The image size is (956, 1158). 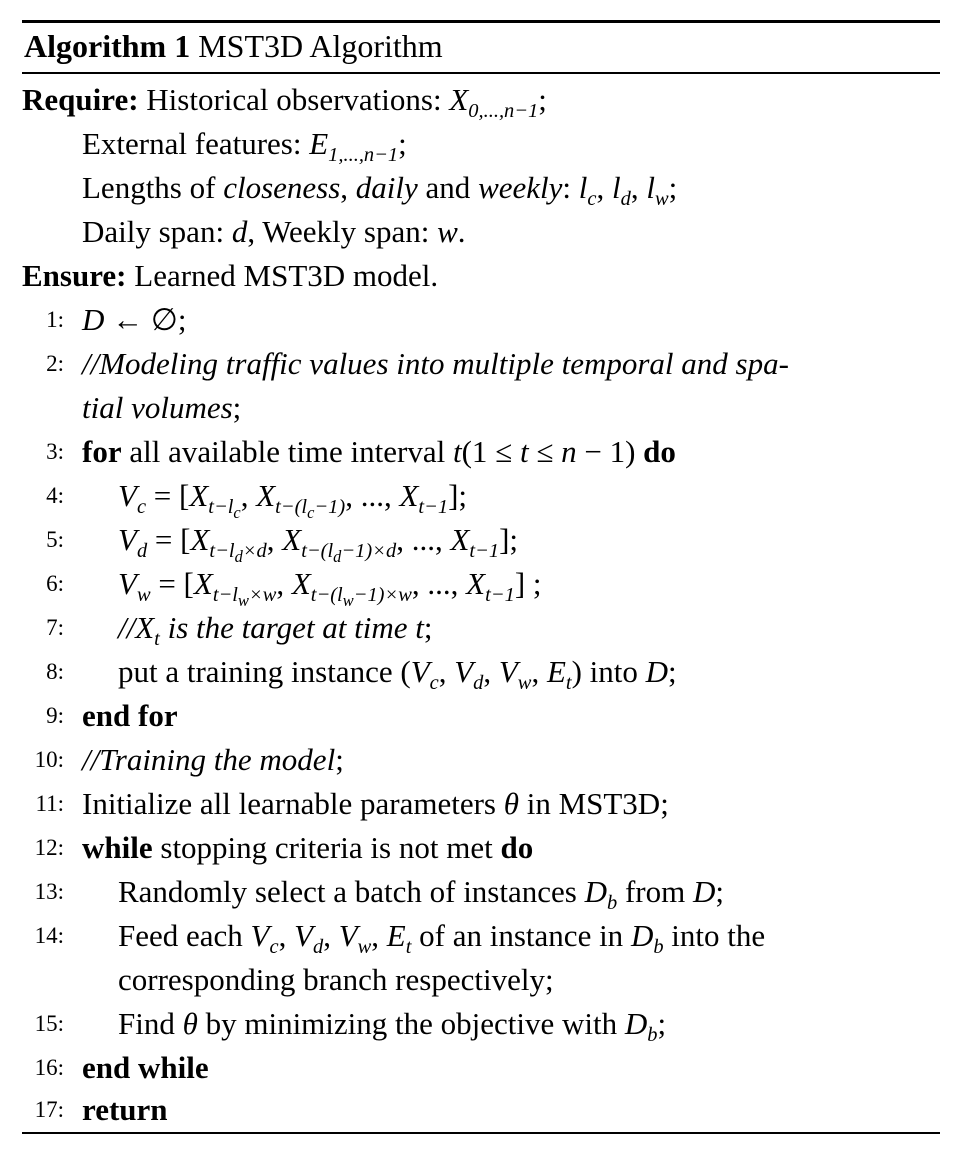 I want to click on line-number: 14:, so click(x=49, y=935).